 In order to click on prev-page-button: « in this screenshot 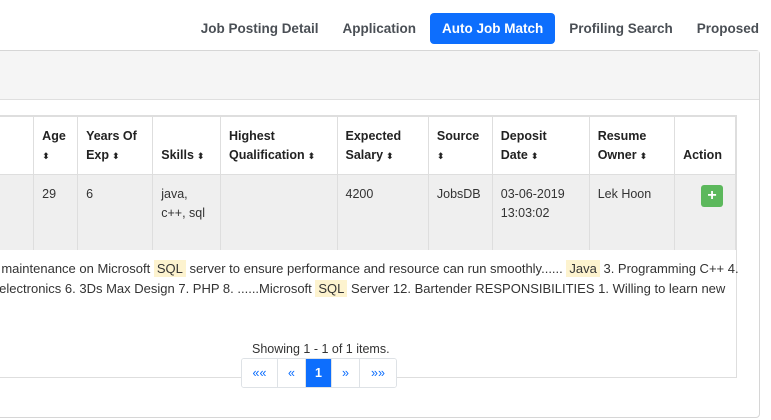, I will do `click(292, 373)`.